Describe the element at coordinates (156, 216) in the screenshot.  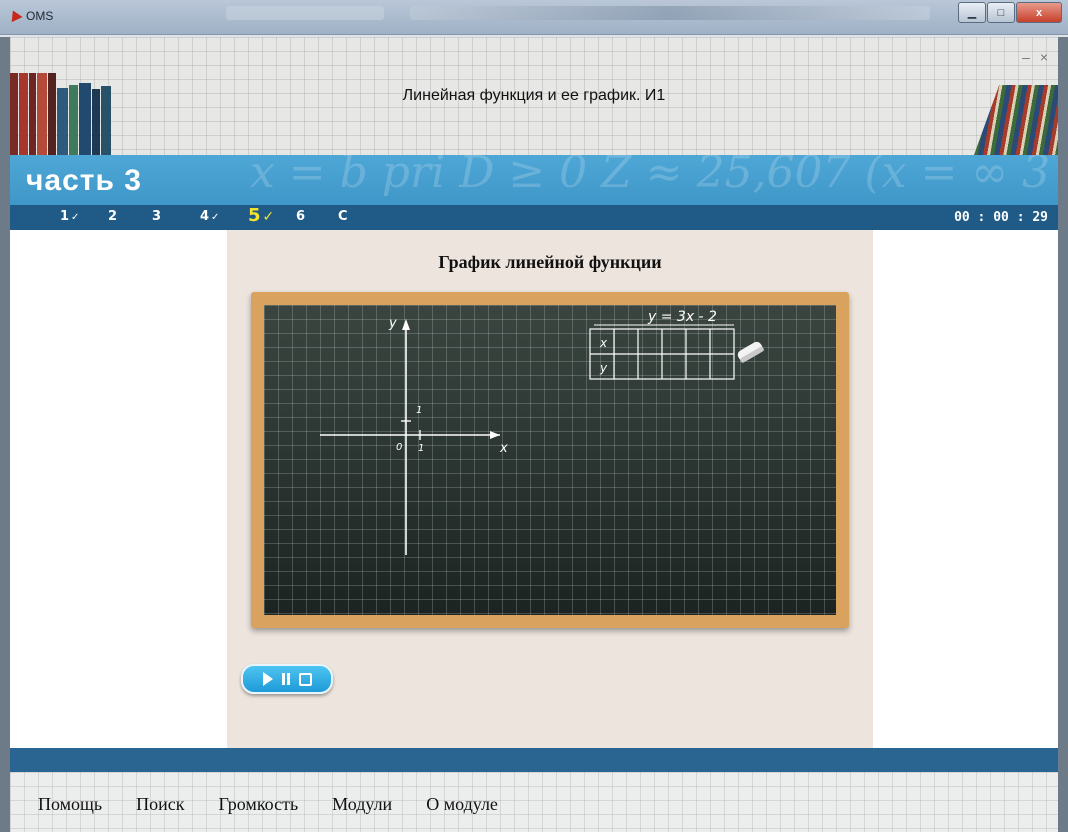
I see `nav-item-3: 3` at that location.